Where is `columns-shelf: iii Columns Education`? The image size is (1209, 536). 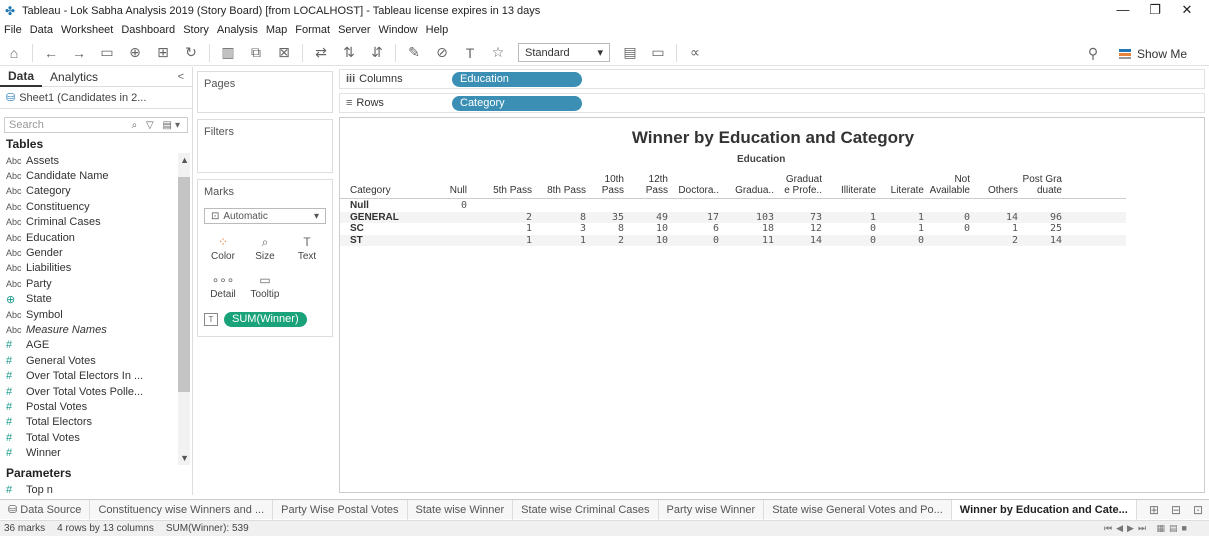
columns-shelf: iii Columns Education is located at coordinates (772, 79).